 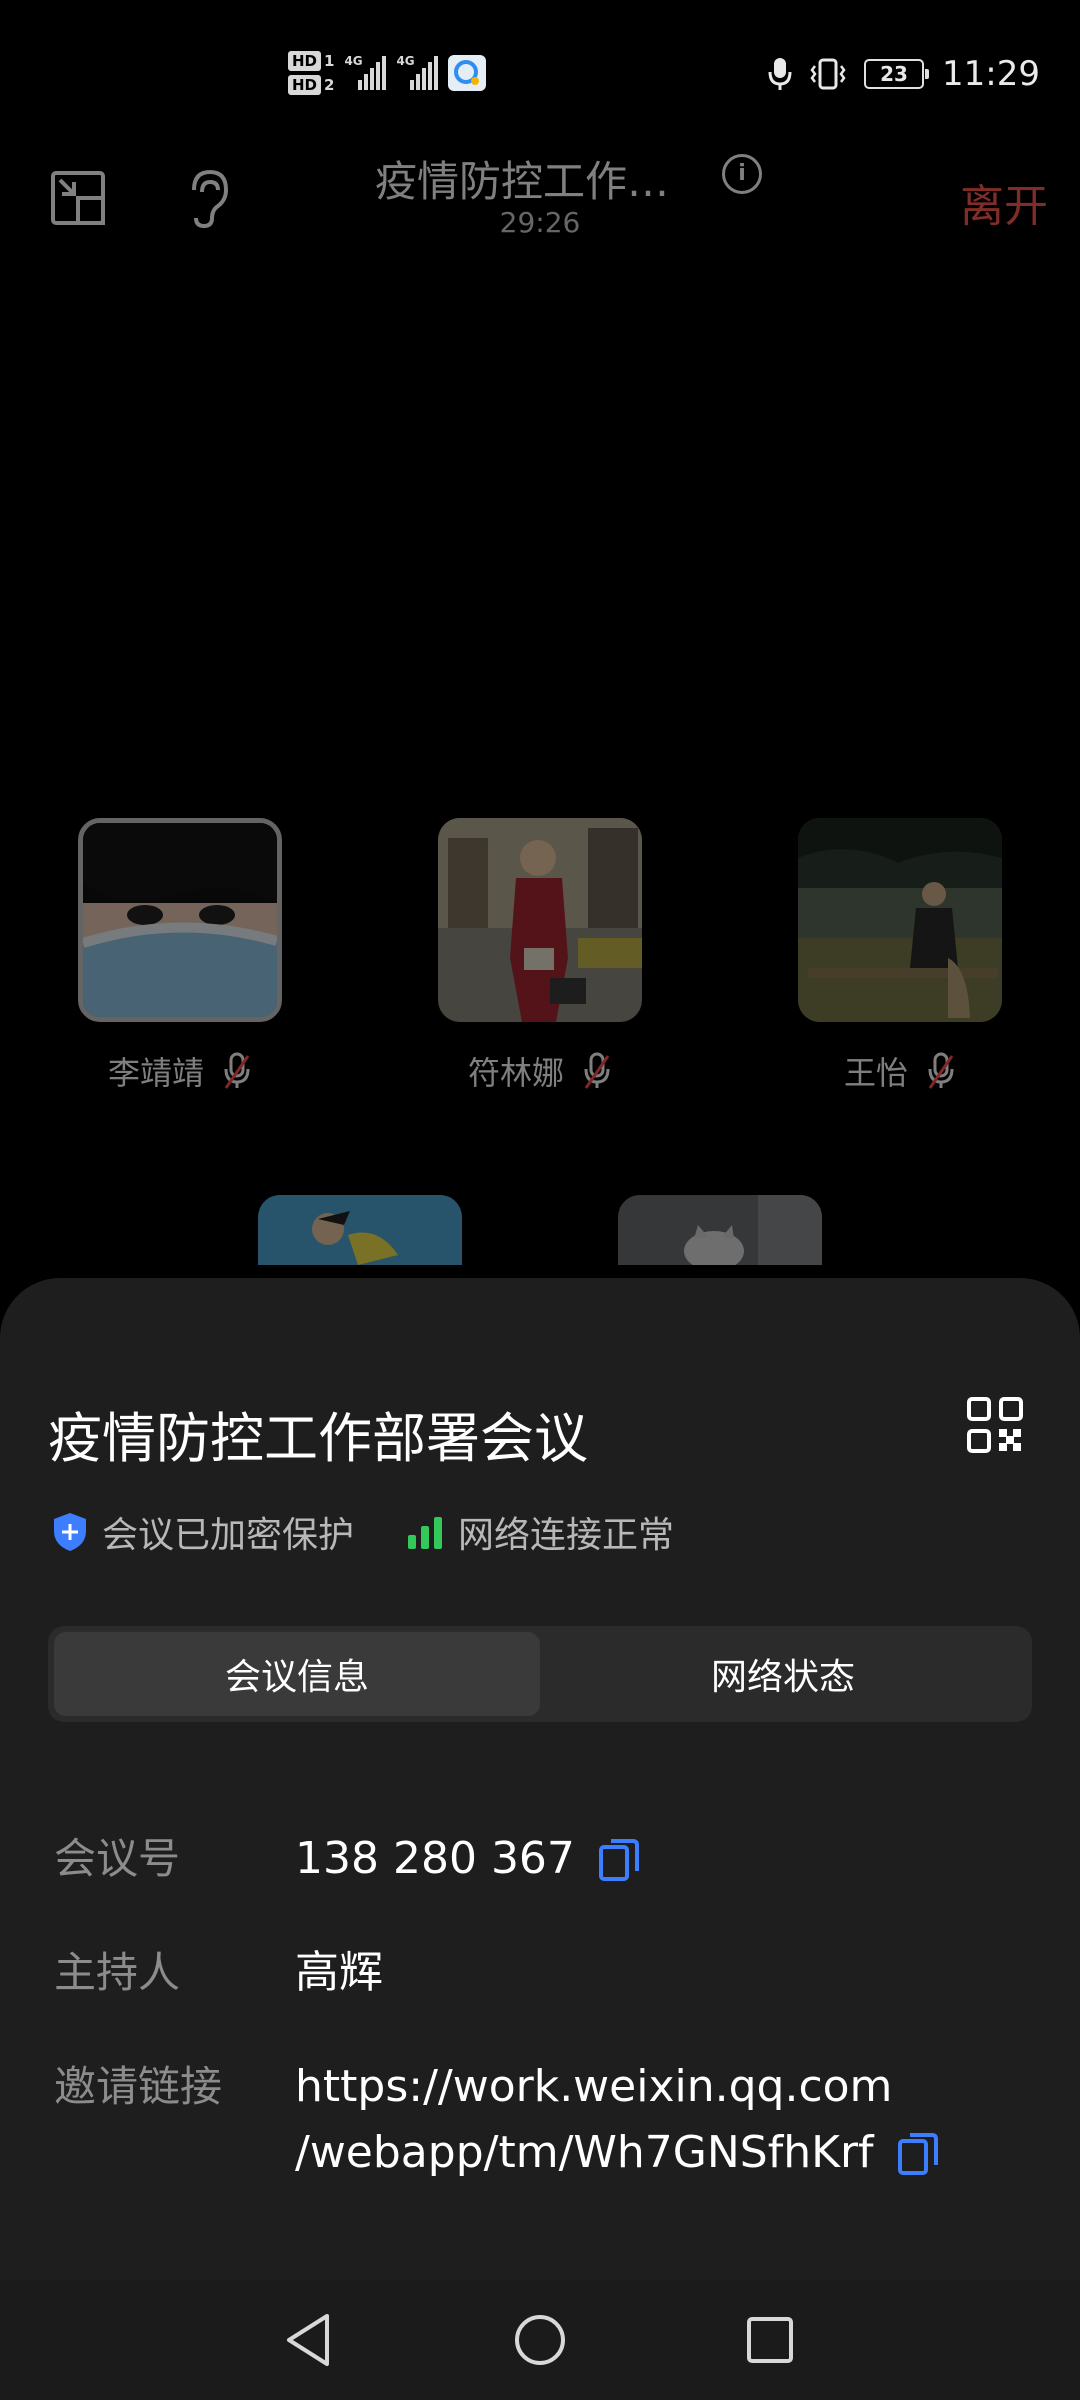 I want to click on network-type-1: 4G, so click(x=353, y=61).